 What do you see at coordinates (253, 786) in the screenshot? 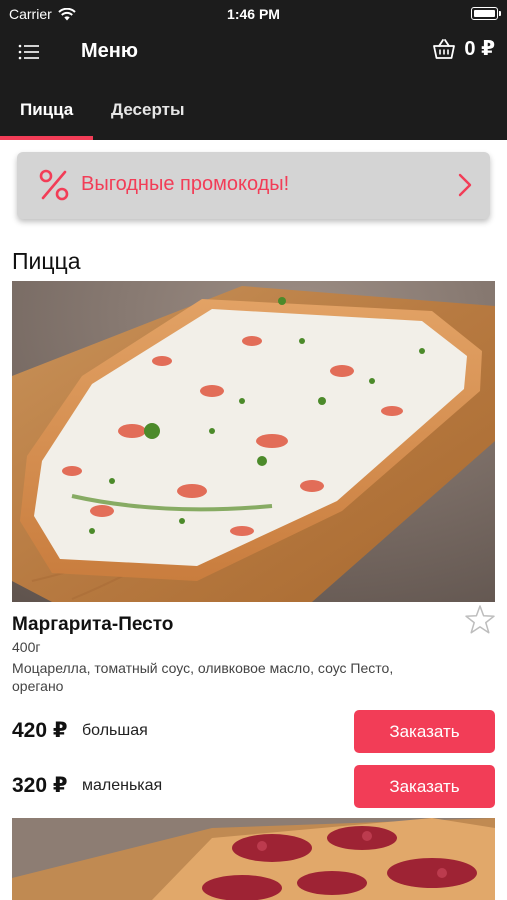
I see `price-option-small: 320 ₽ маленькая Заказать` at bounding box center [253, 786].